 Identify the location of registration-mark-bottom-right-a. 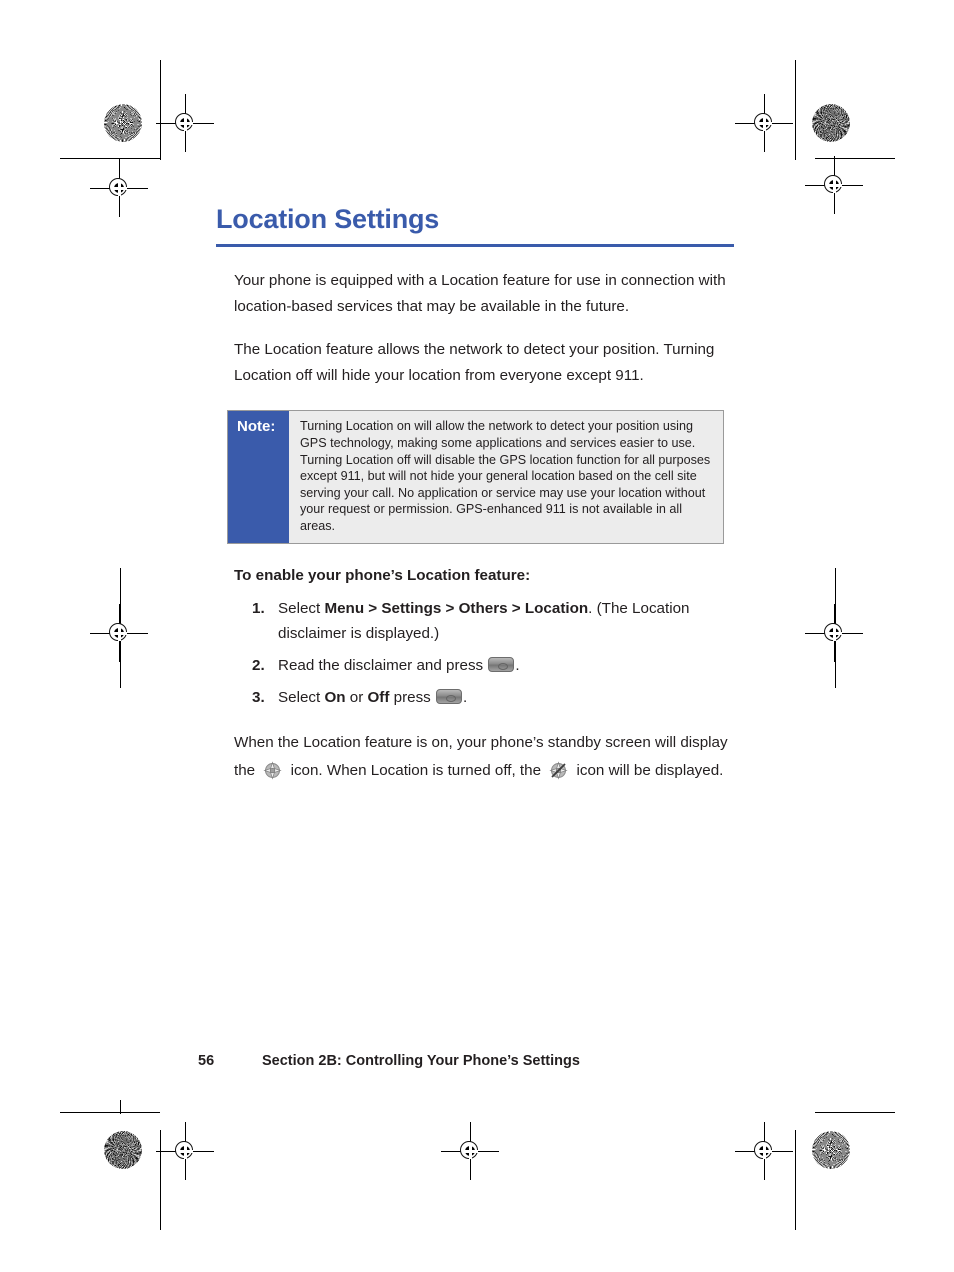
(764, 1151).